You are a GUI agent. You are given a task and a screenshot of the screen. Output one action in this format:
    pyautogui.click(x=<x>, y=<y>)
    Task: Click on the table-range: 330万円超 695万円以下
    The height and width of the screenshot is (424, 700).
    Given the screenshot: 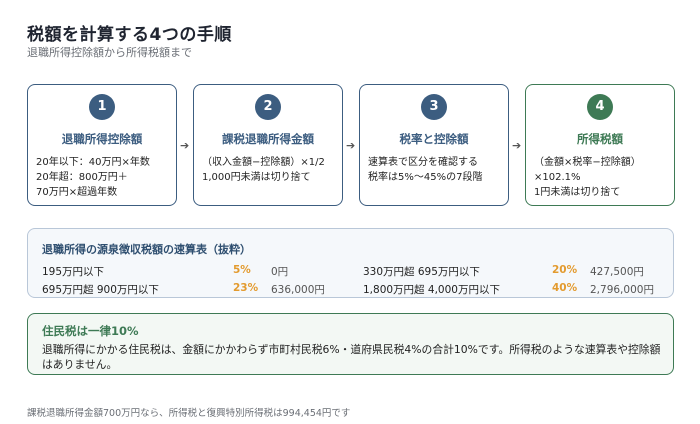 What is the action you would take?
    pyautogui.click(x=421, y=272)
    